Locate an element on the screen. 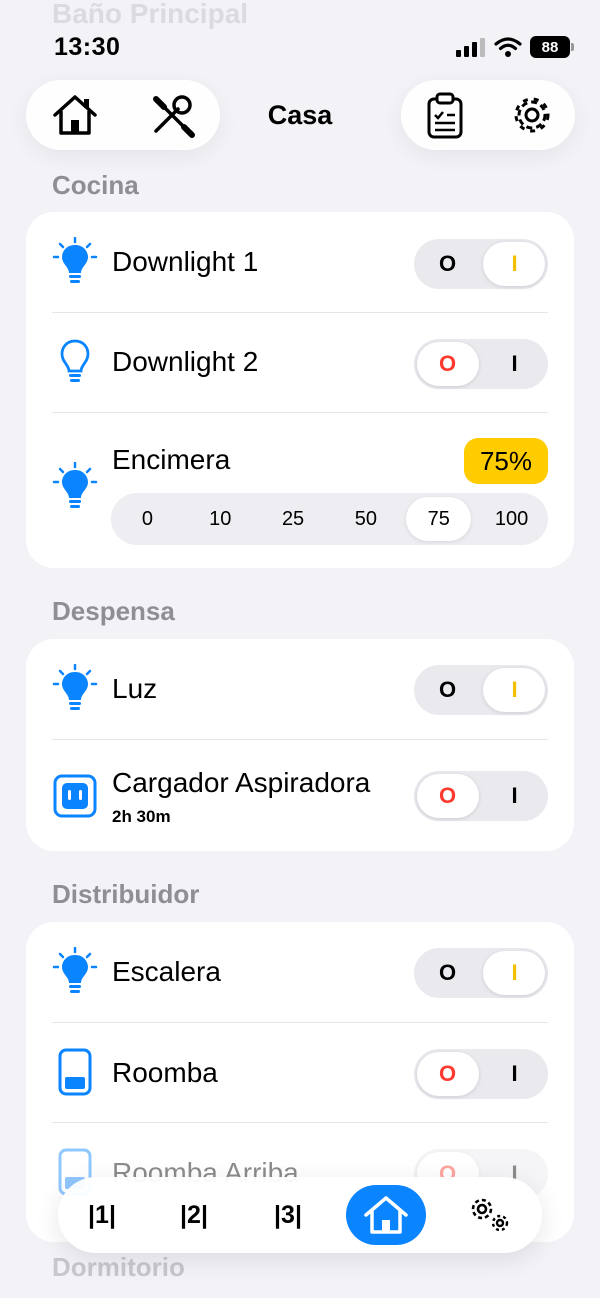 The image size is (600, 1298). settings-button is located at coordinates (532, 115).